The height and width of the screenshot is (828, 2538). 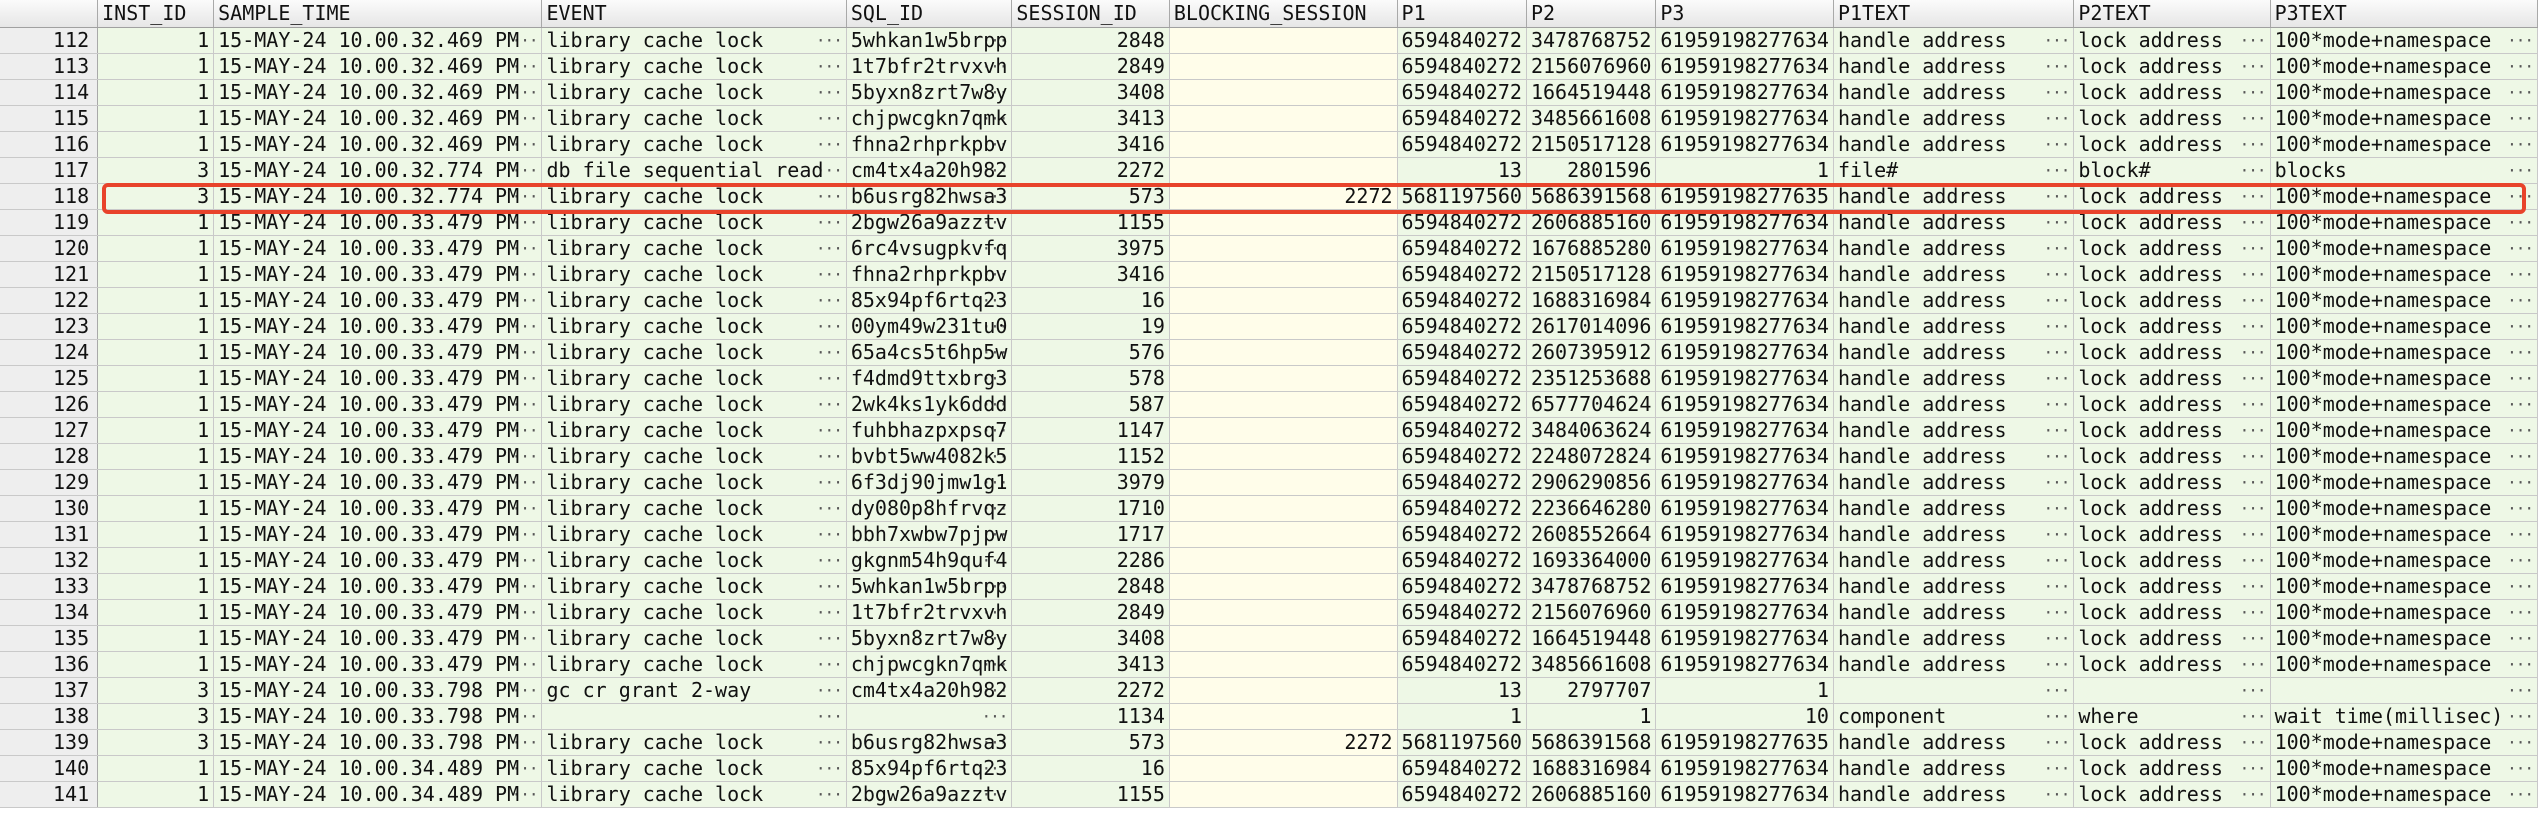 What do you see at coordinates (929, 144) in the screenshot?
I see `cell-sql_id: ··· fhna2rhprkpbv` at bounding box center [929, 144].